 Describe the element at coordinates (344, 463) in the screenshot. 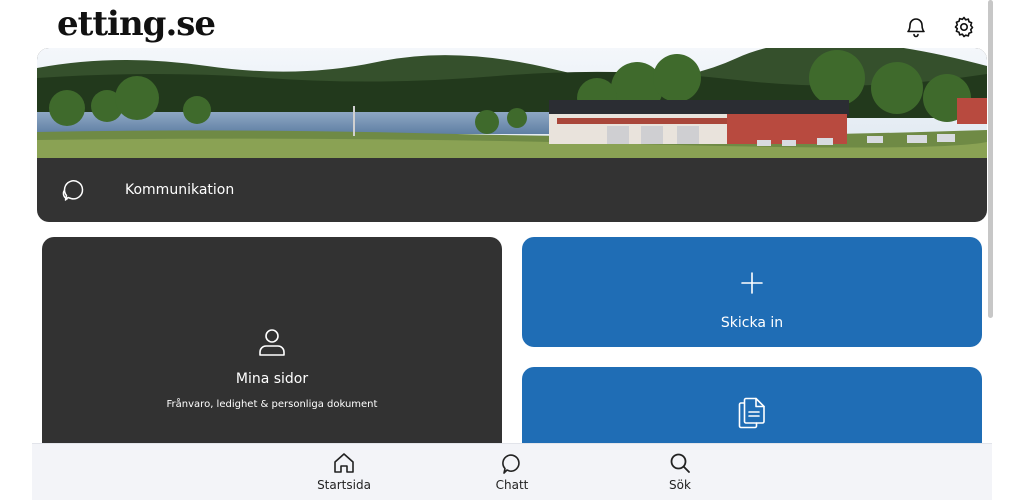

I see `home-icon` at that location.